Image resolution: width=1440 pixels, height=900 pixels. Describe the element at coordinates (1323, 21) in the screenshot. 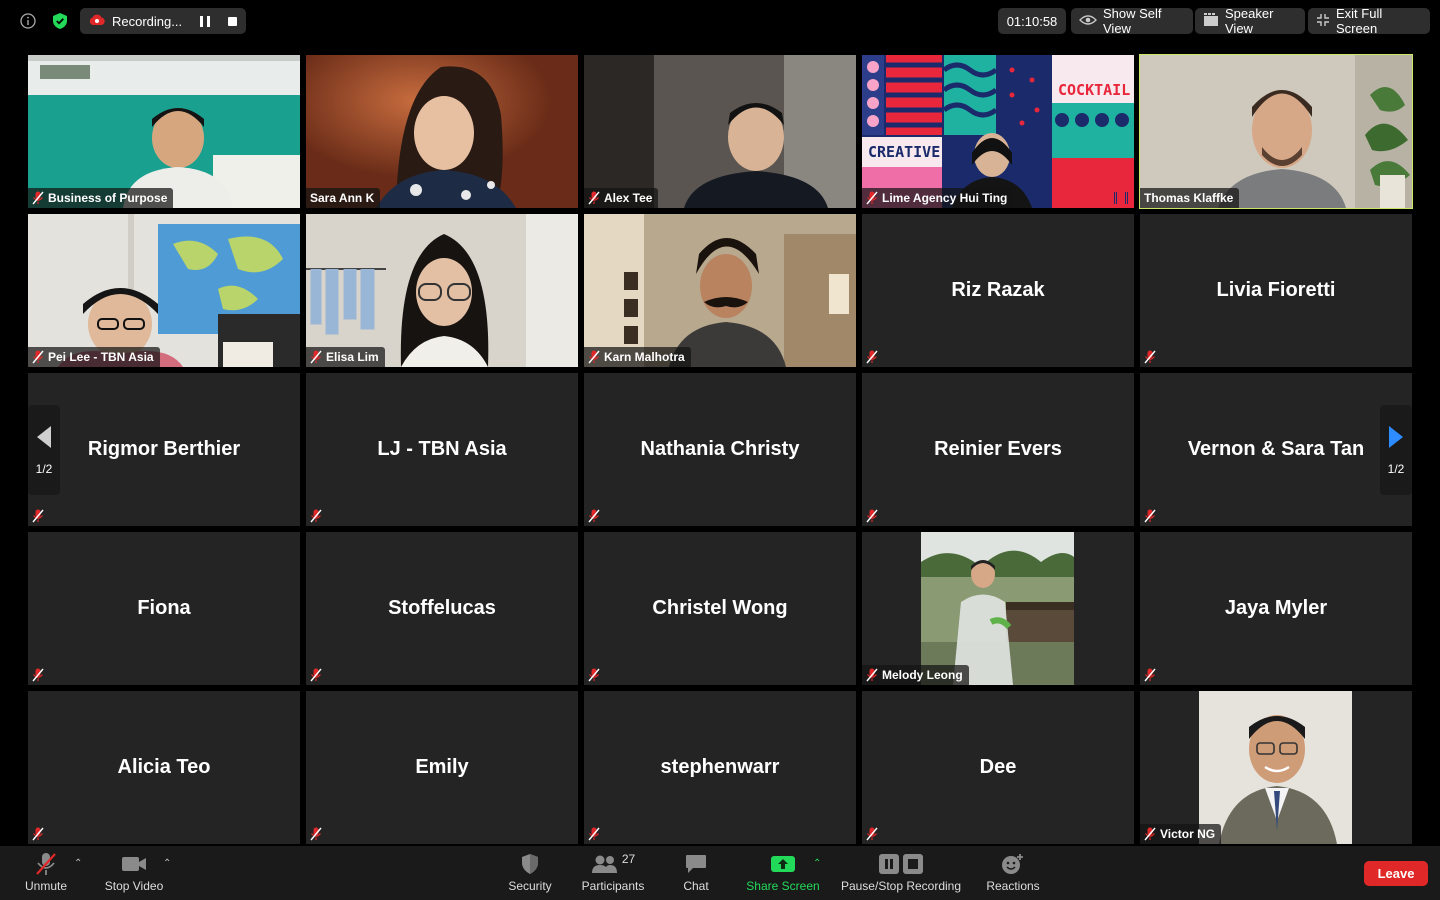

I see `exit-full-screen-icon` at that location.